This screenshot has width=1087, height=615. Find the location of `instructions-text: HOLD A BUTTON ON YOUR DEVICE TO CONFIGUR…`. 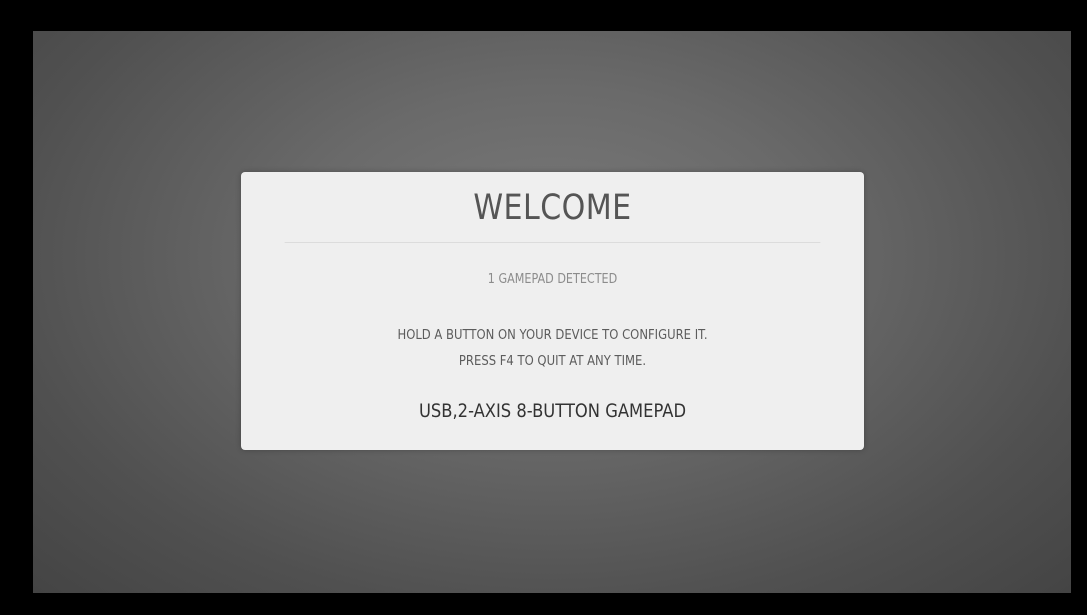

instructions-text: HOLD A BUTTON ON YOUR DEVICE TO CONFIGUR… is located at coordinates (553, 348).